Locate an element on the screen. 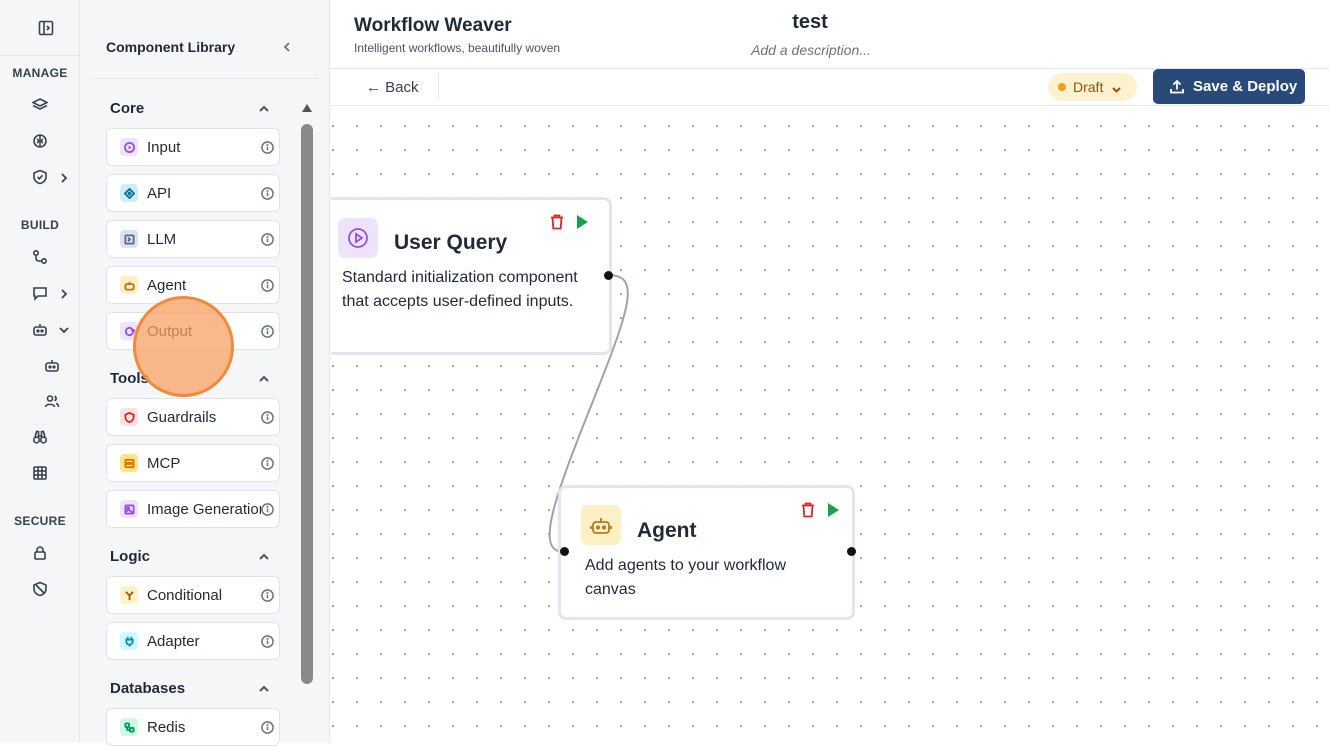 The width and height of the screenshot is (1329, 746). toolbar-divider is located at coordinates (438, 86).